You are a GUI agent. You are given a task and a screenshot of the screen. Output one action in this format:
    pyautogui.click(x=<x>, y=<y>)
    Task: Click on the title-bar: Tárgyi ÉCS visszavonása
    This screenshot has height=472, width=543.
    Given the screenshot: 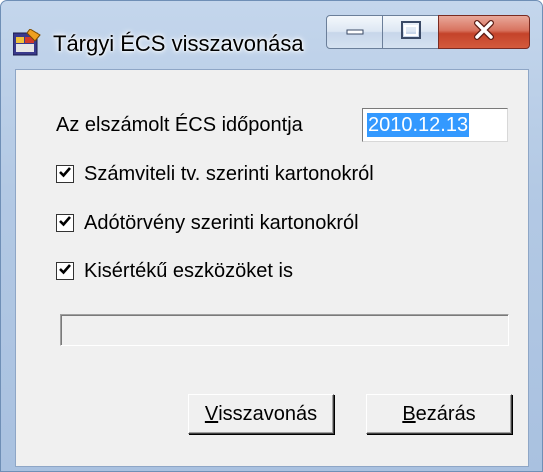 What is the action you would take?
    pyautogui.click(x=271, y=35)
    